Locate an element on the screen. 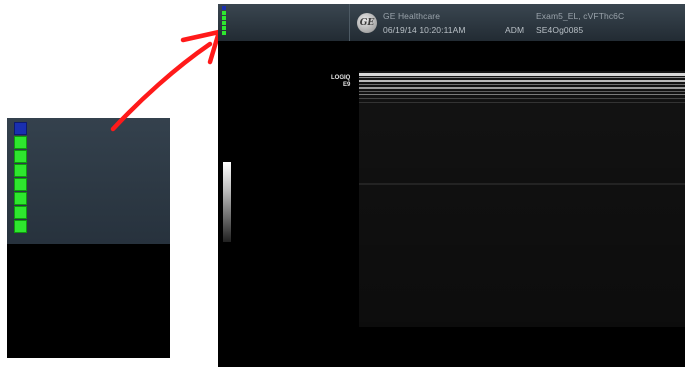 This screenshot has height=367, width=686. device-label-line2: E9 is located at coordinates (347, 85).